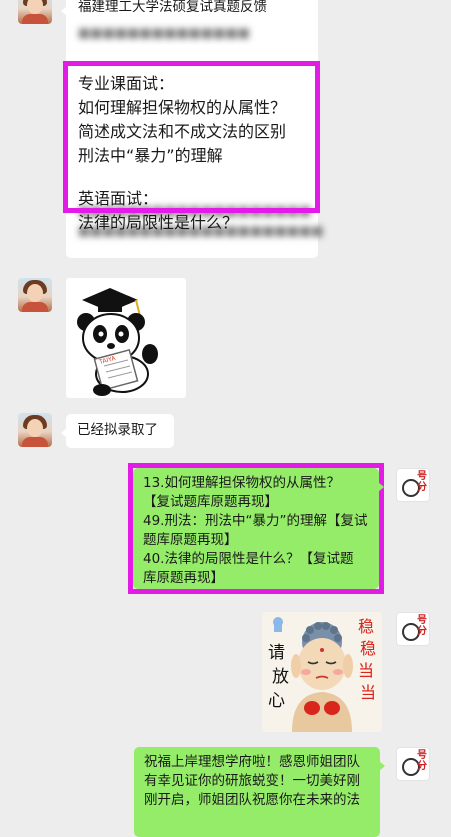  What do you see at coordinates (276, 653) in the screenshot?
I see `sticker-text: 请` at bounding box center [276, 653].